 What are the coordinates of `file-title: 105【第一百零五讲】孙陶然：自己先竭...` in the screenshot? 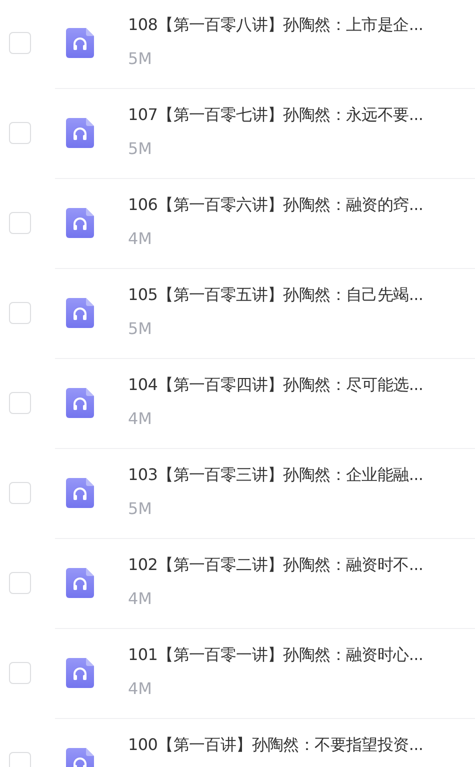 It's located at (276, 295).